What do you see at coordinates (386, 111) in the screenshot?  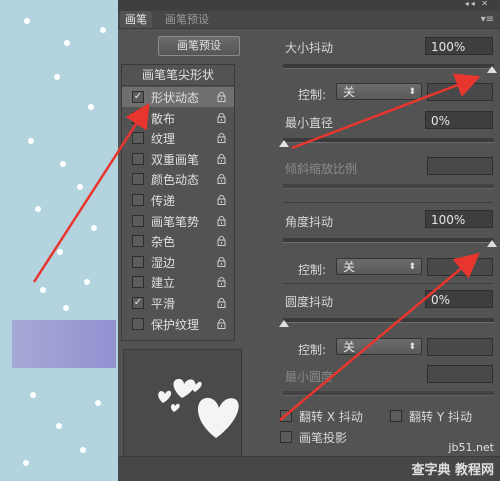 I see `arrow-to-size-slider` at bounding box center [386, 111].